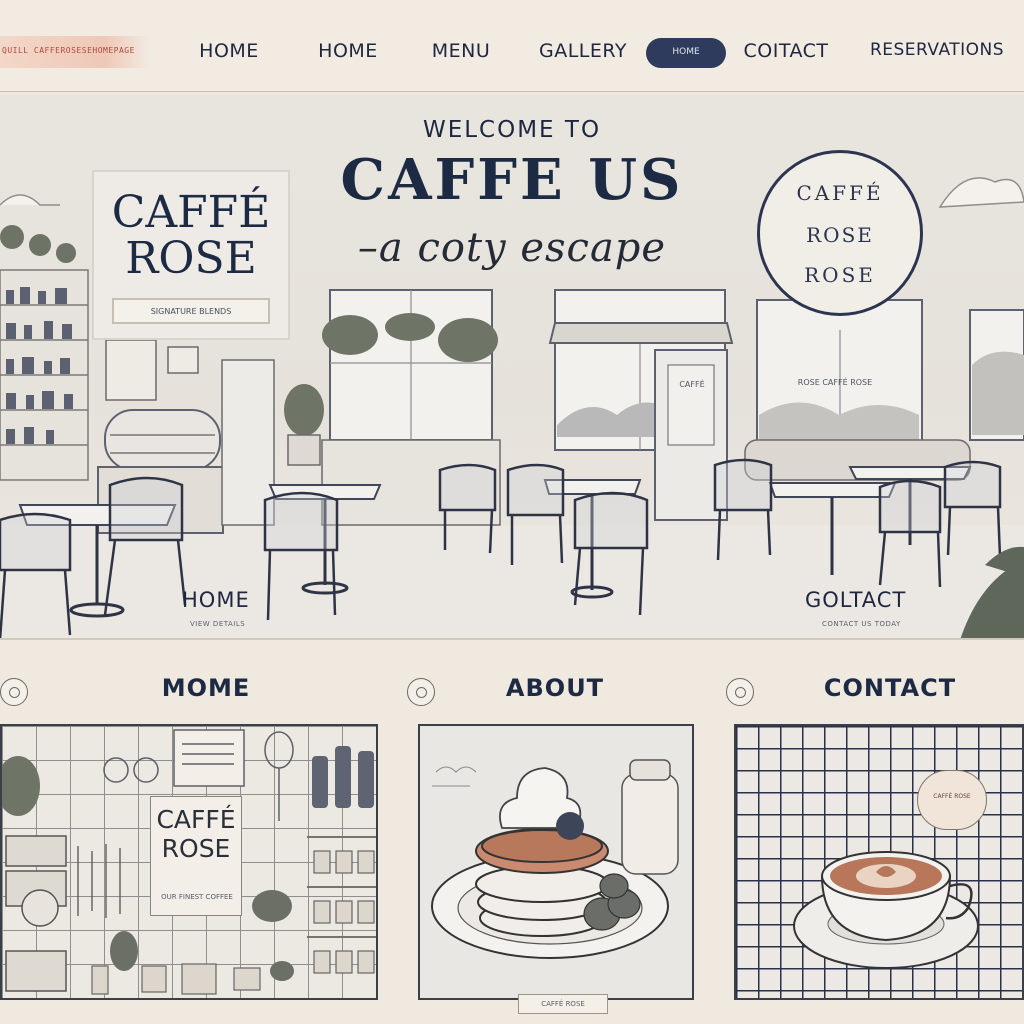 The image size is (1024, 1024). I want to click on nav-gallery: GALLERY, so click(583, 53).